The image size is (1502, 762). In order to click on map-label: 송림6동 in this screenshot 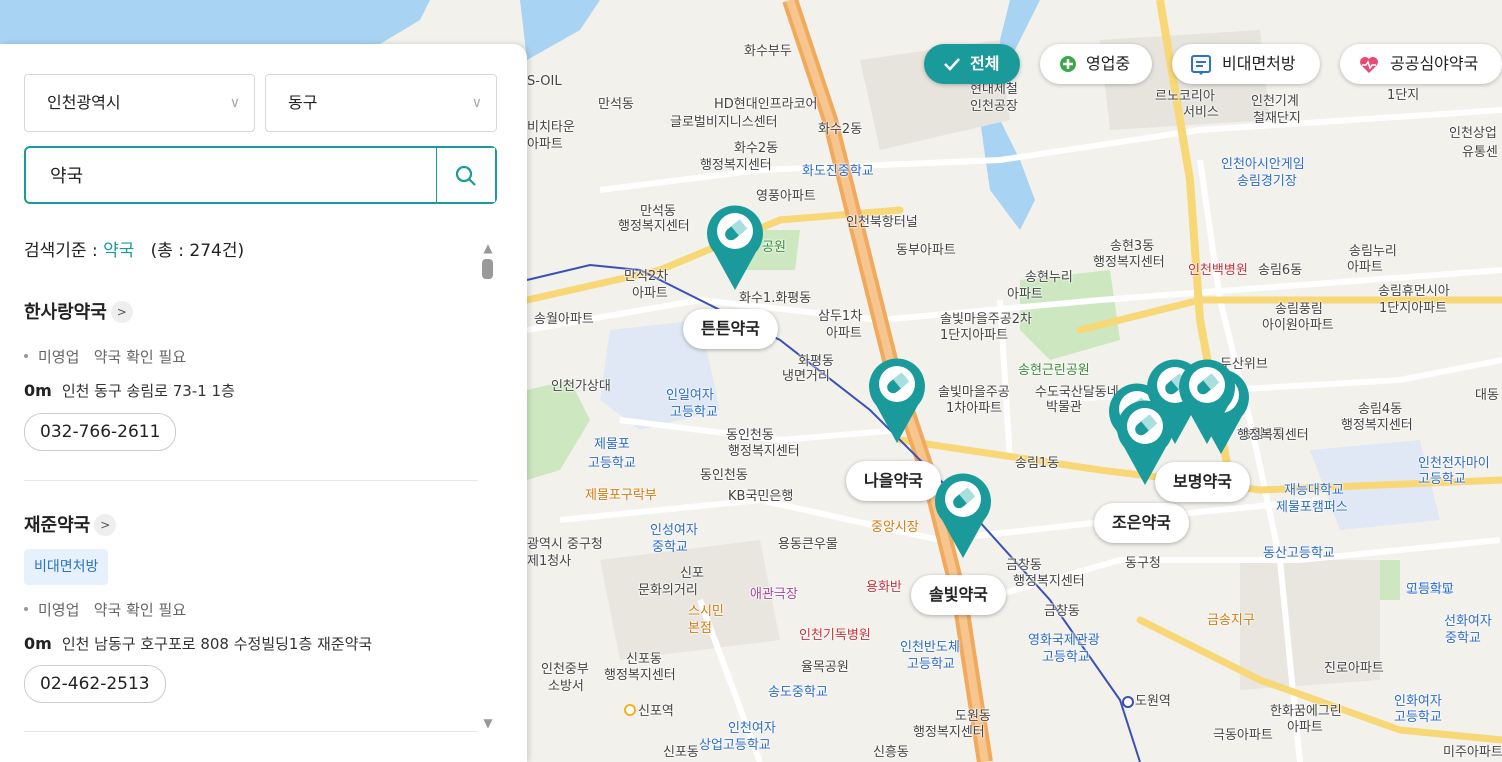, I will do `click(1280, 270)`.